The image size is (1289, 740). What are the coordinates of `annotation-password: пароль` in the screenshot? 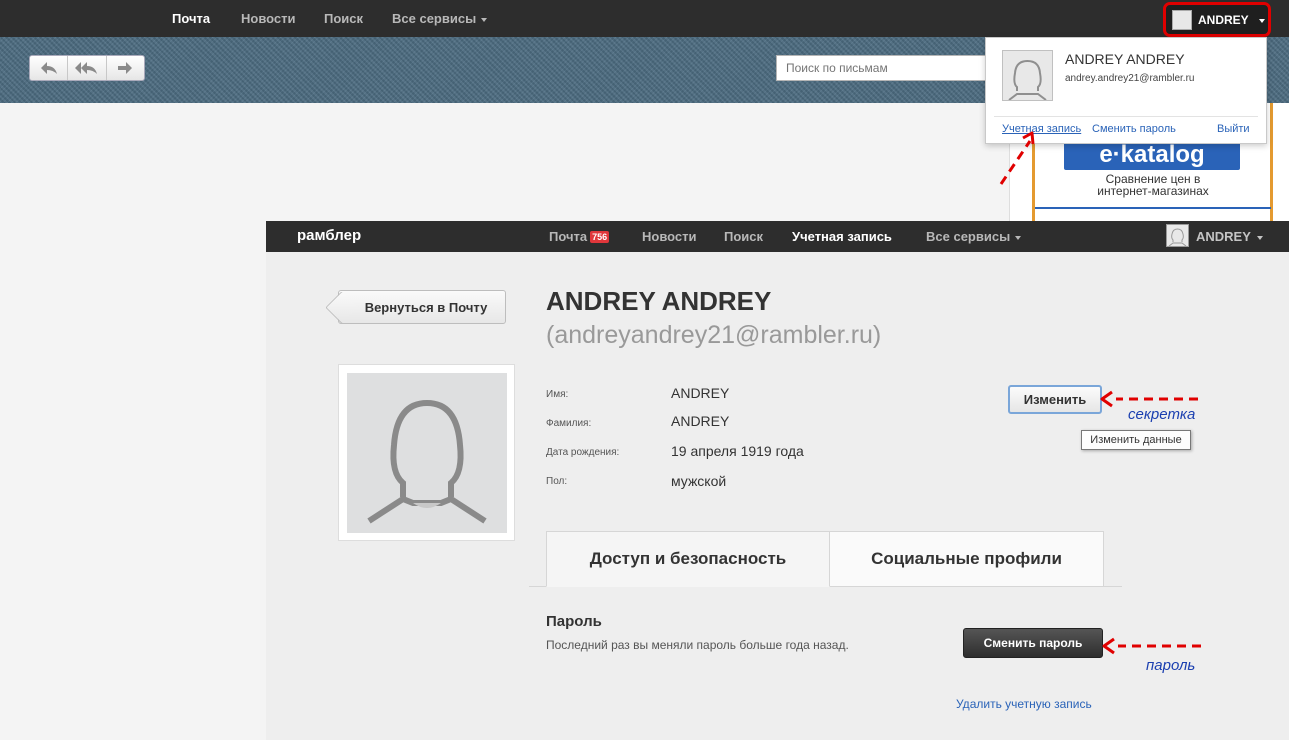 It's located at (1171, 665).